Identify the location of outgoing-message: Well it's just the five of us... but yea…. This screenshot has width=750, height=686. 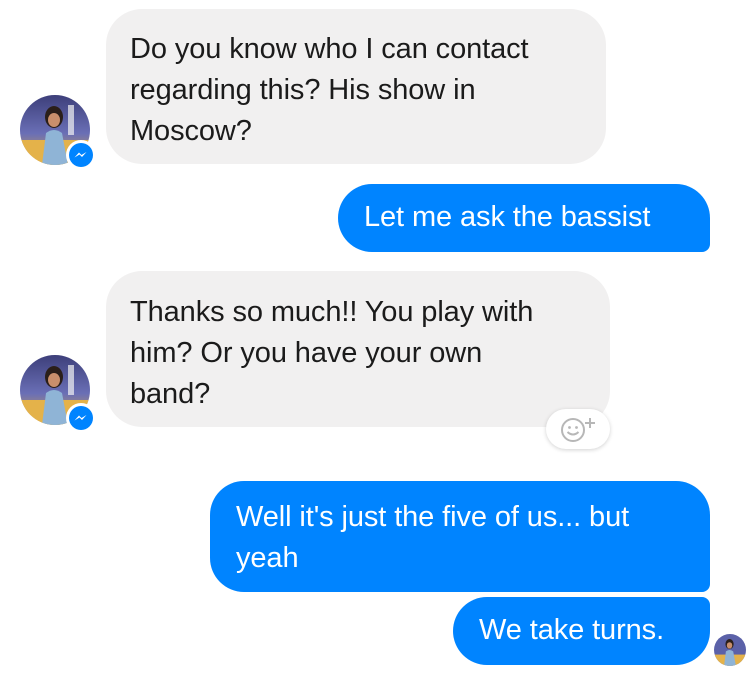
(460, 536).